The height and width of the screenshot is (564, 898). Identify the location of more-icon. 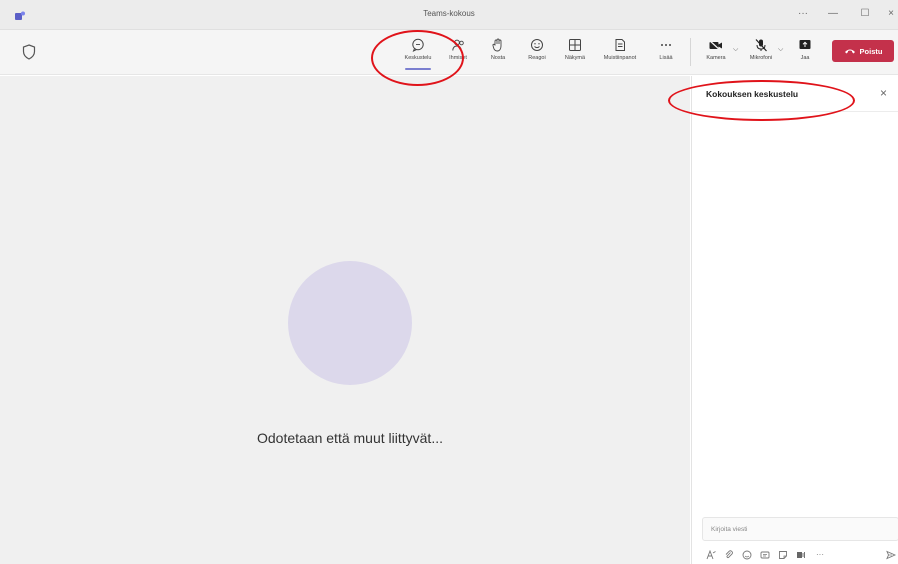
(666, 45).